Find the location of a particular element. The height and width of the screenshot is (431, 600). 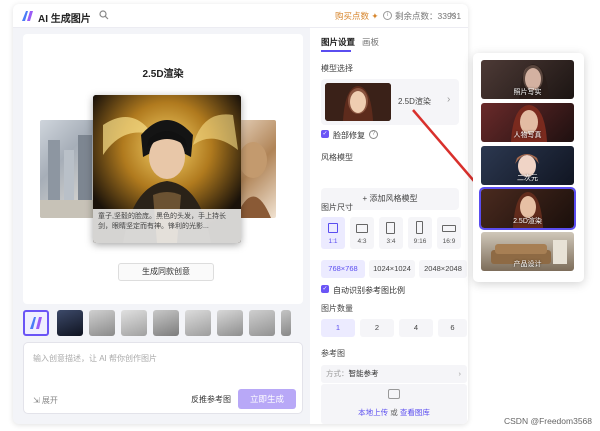

gallery-item-label: 人物写真 is located at coordinates (527, 135).